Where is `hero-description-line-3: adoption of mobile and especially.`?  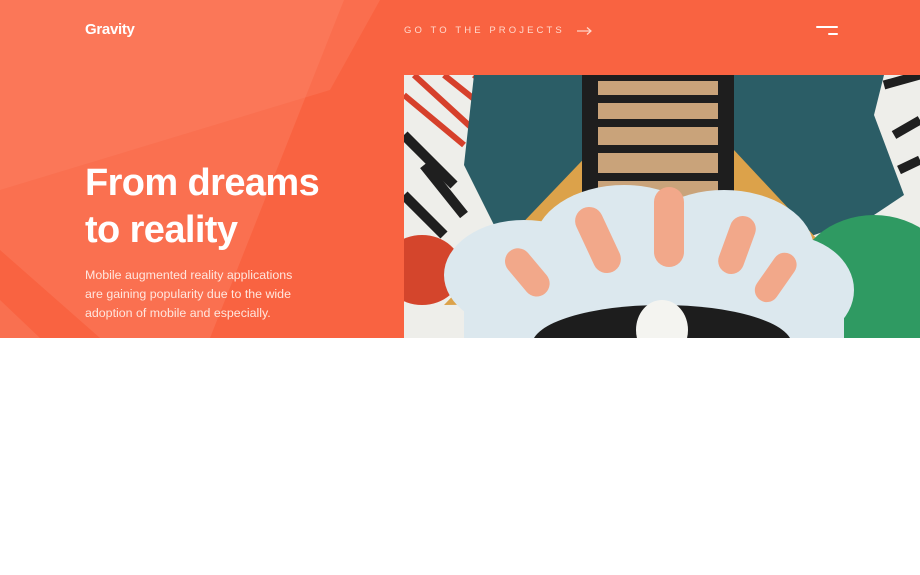 hero-description-line-3: adoption of mobile and especially. is located at coordinates (178, 313).